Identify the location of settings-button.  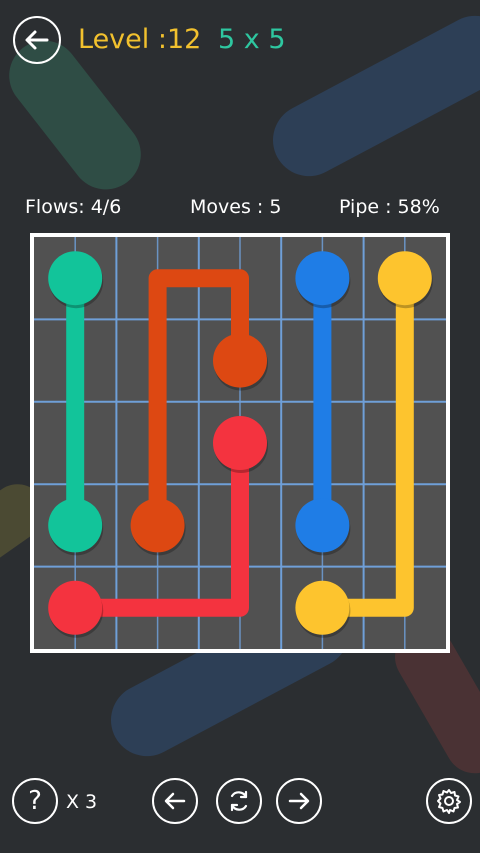
(449, 801).